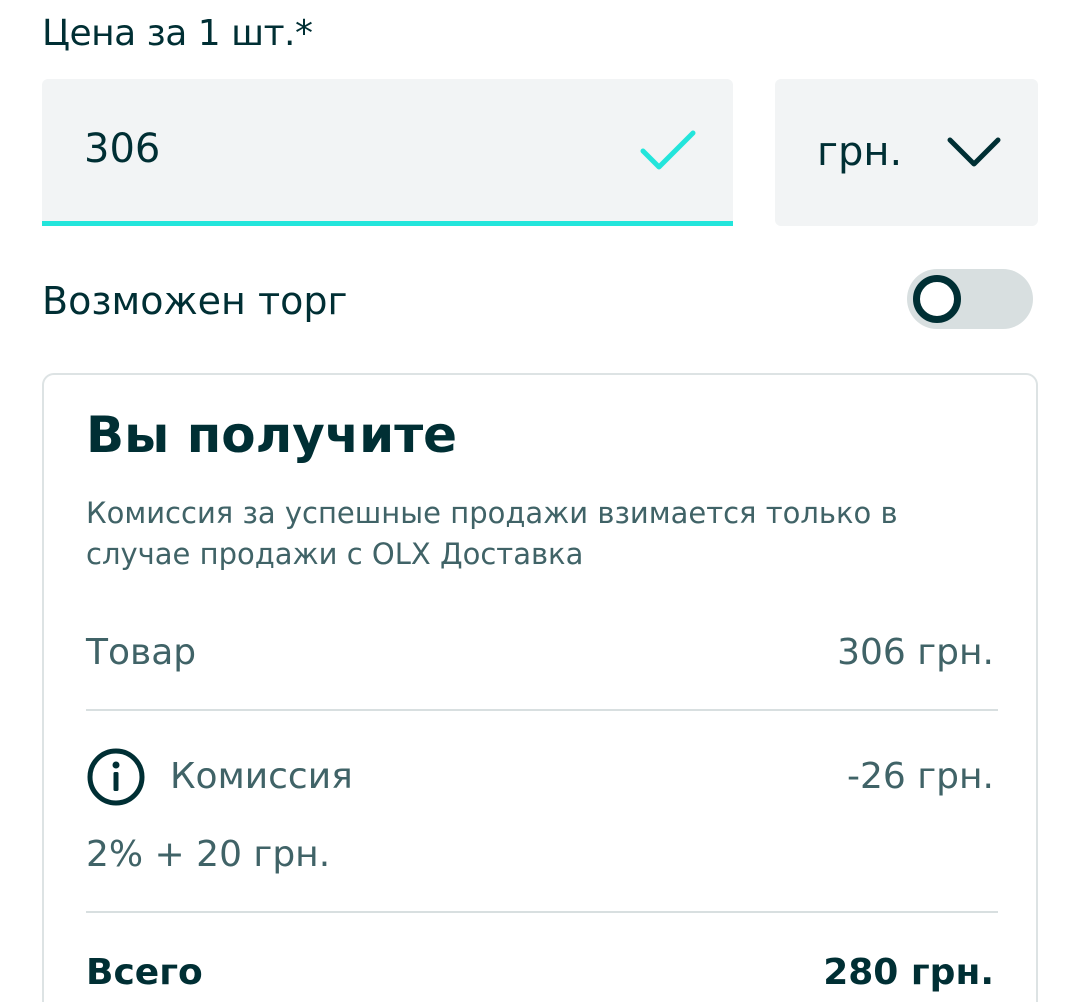 This screenshot has height=1002, width=1080. What do you see at coordinates (908, 972) in the screenshot?
I see `total-value: 280 грн.` at bounding box center [908, 972].